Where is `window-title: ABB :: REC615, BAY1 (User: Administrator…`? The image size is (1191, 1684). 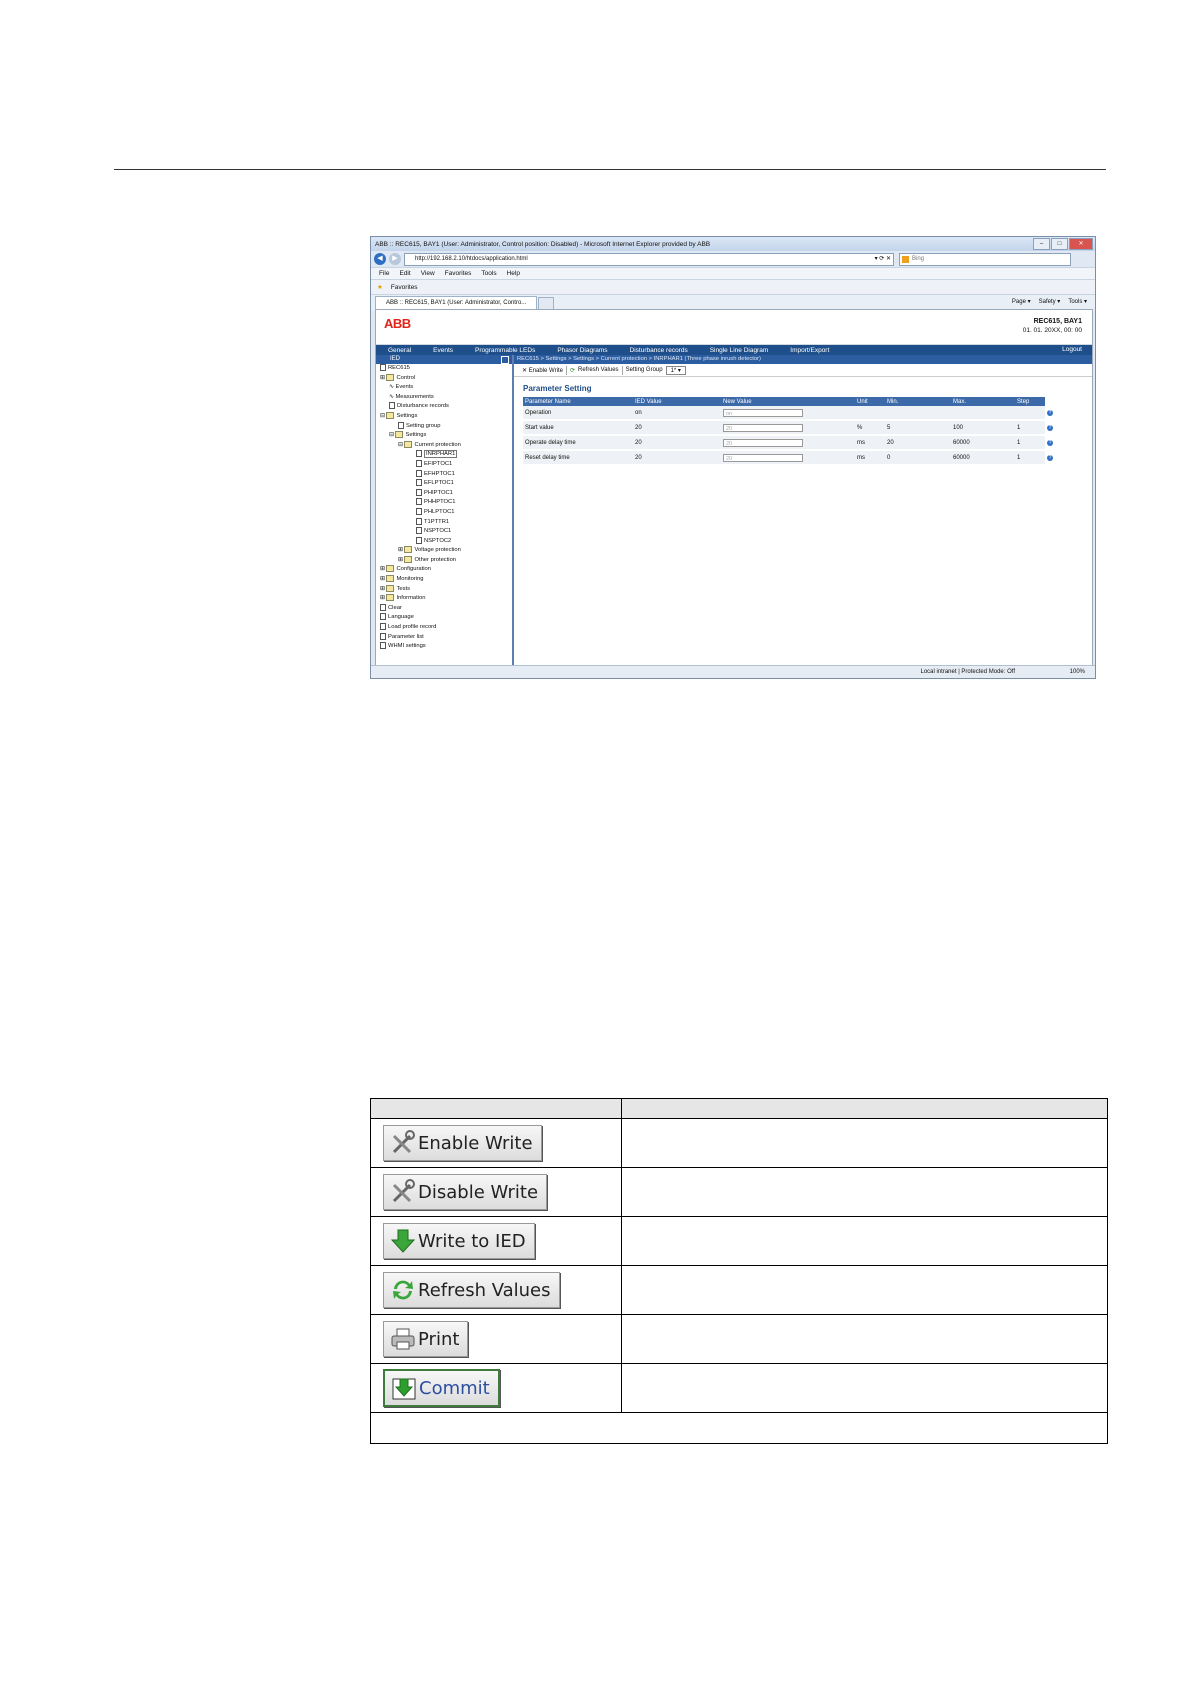
window-title: ABB :: REC615, BAY1 (User: Administrator… is located at coordinates (543, 244).